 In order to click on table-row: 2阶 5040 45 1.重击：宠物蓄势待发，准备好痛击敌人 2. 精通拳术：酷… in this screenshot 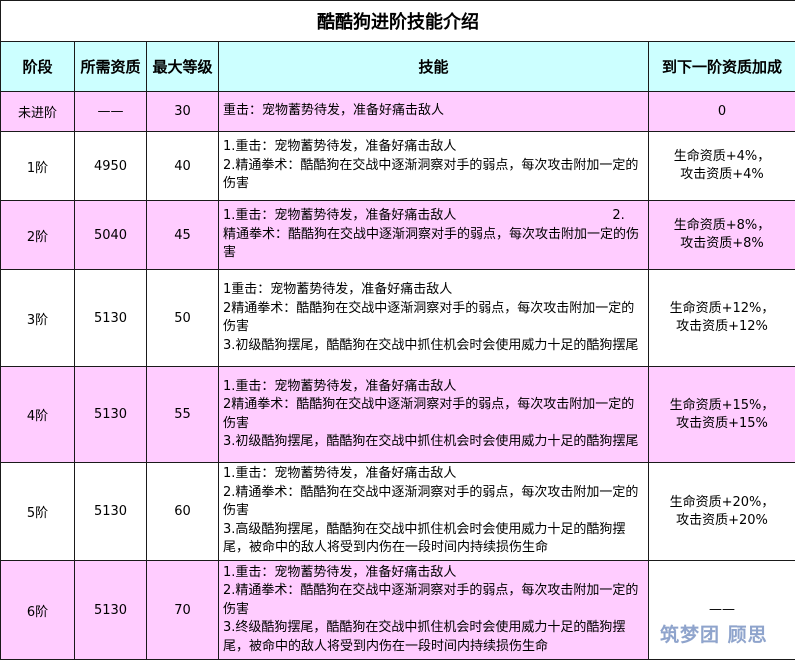, I will do `click(398, 235)`.